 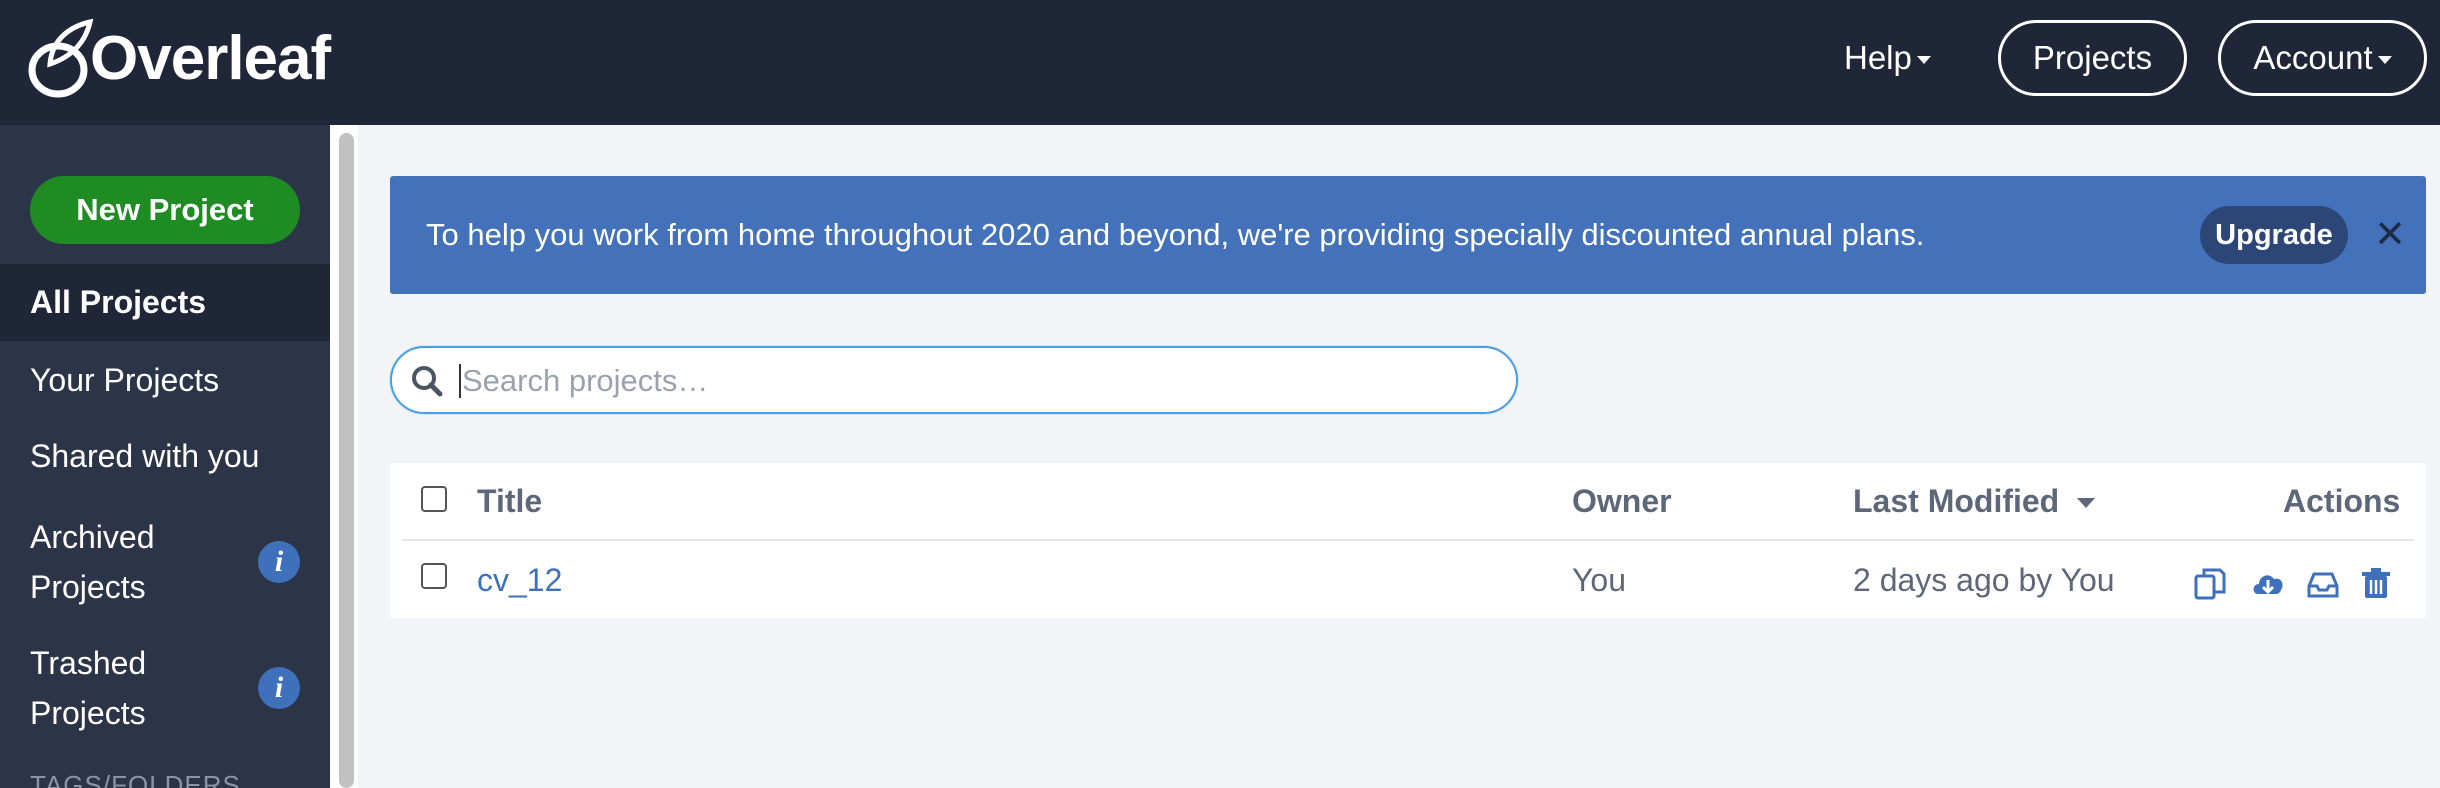 I want to click on new-project-button: New Project, so click(x=165, y=210).